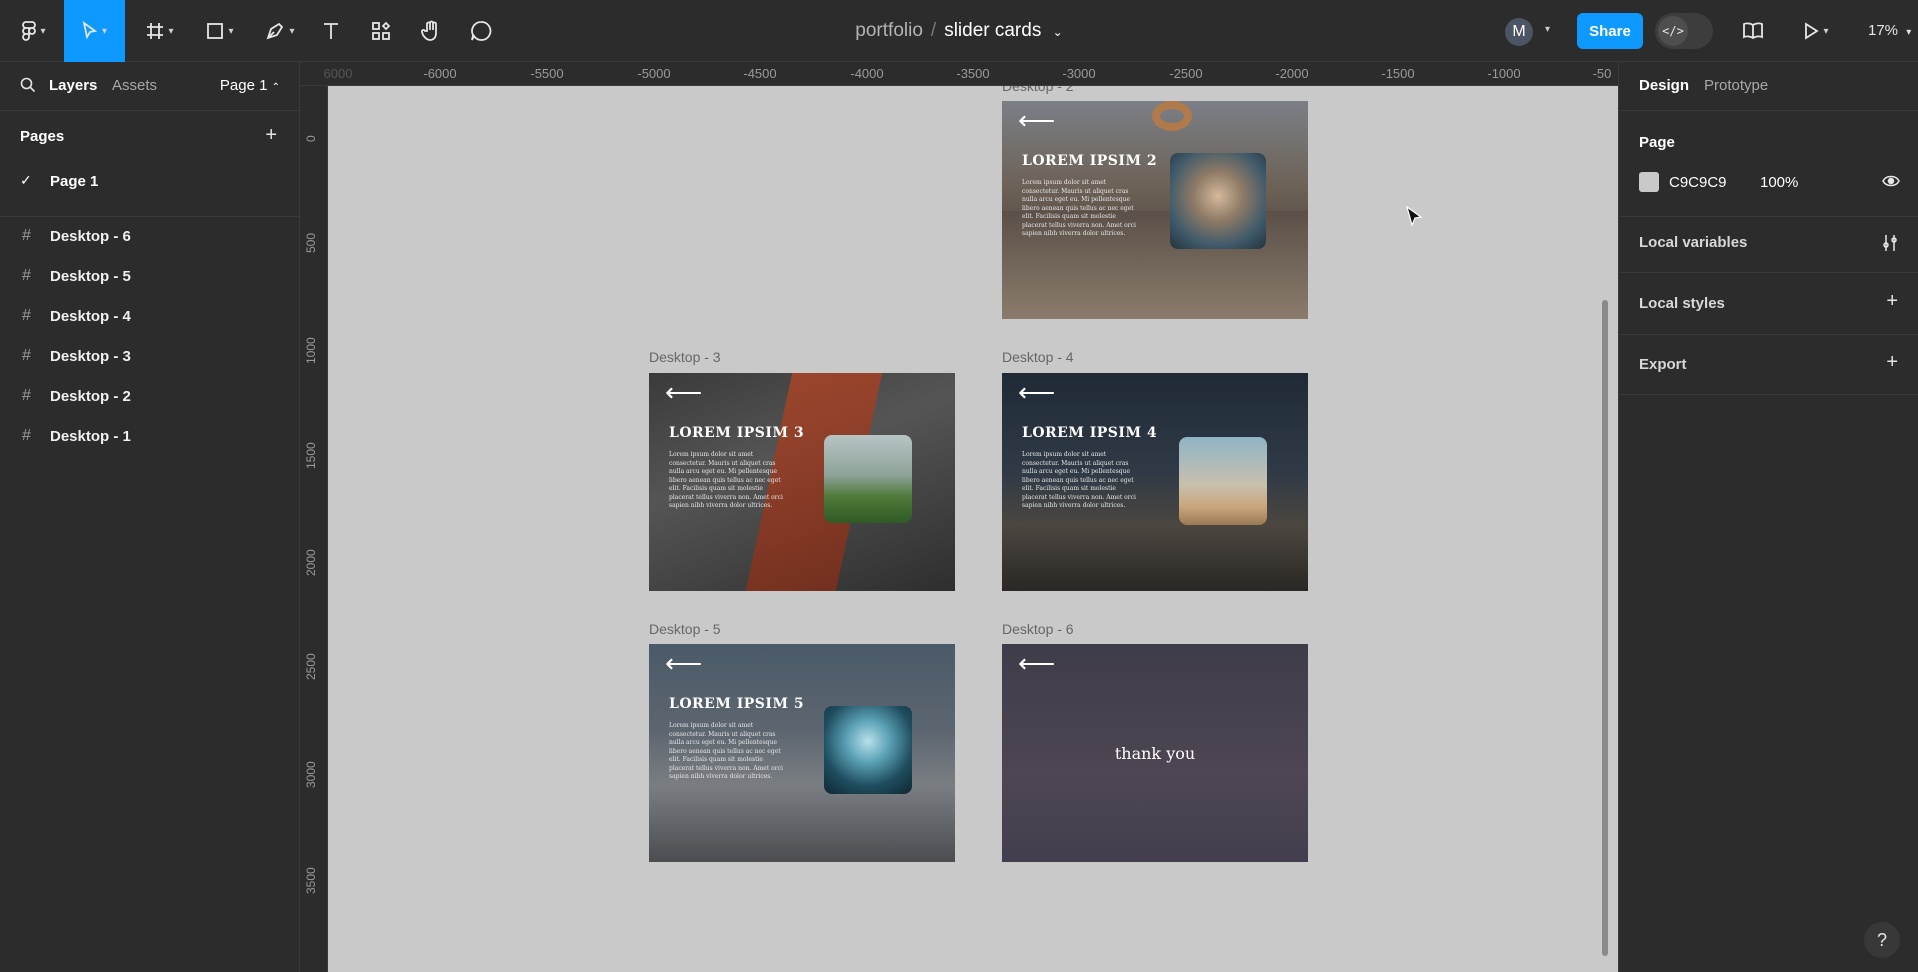 The height and width of the screenshot is (972, 1918). I want to click on add-page-icon: +, so click(271, 135).